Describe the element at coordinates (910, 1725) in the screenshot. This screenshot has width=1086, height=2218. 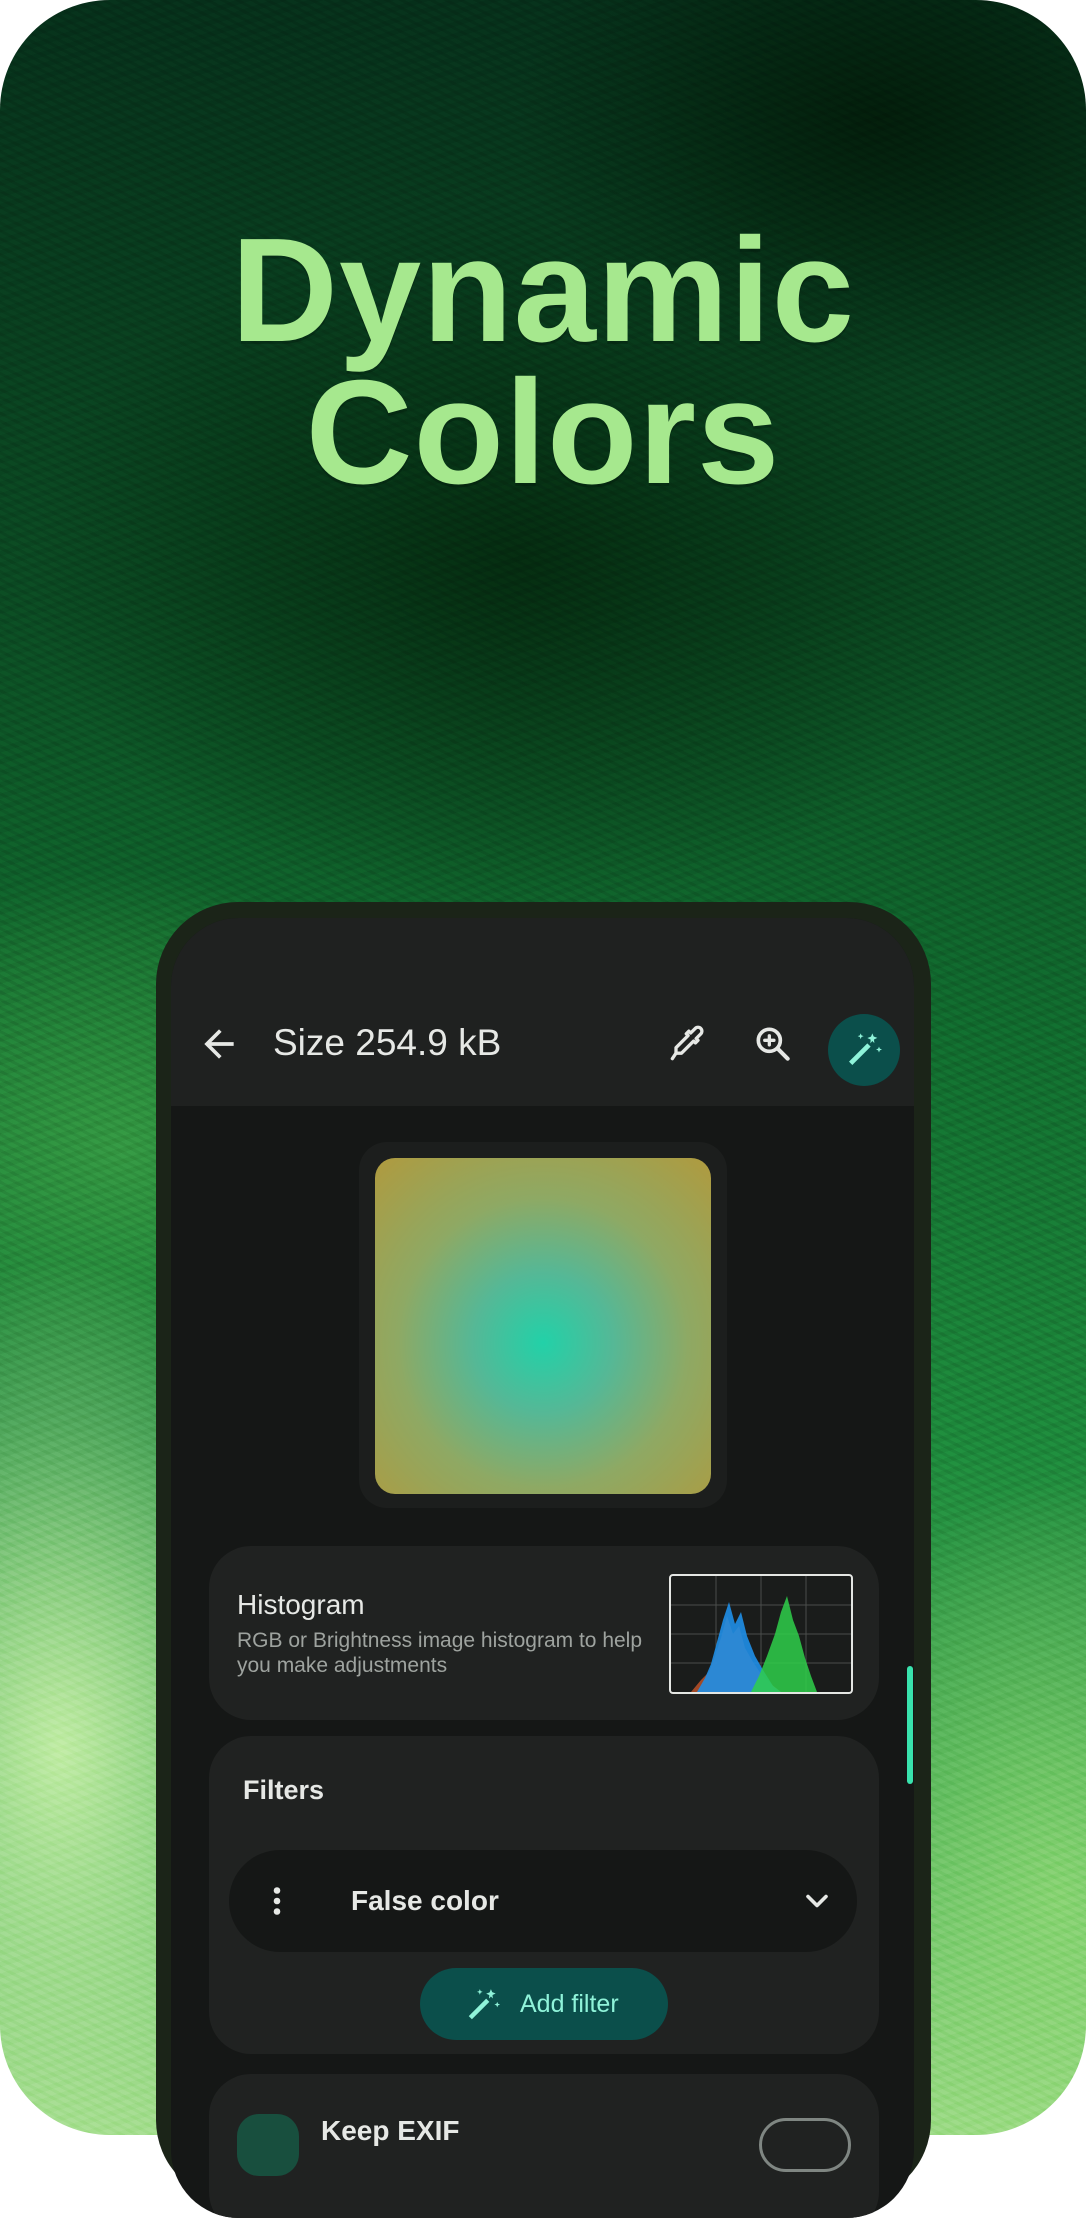
I see `scrollbar` at that location.